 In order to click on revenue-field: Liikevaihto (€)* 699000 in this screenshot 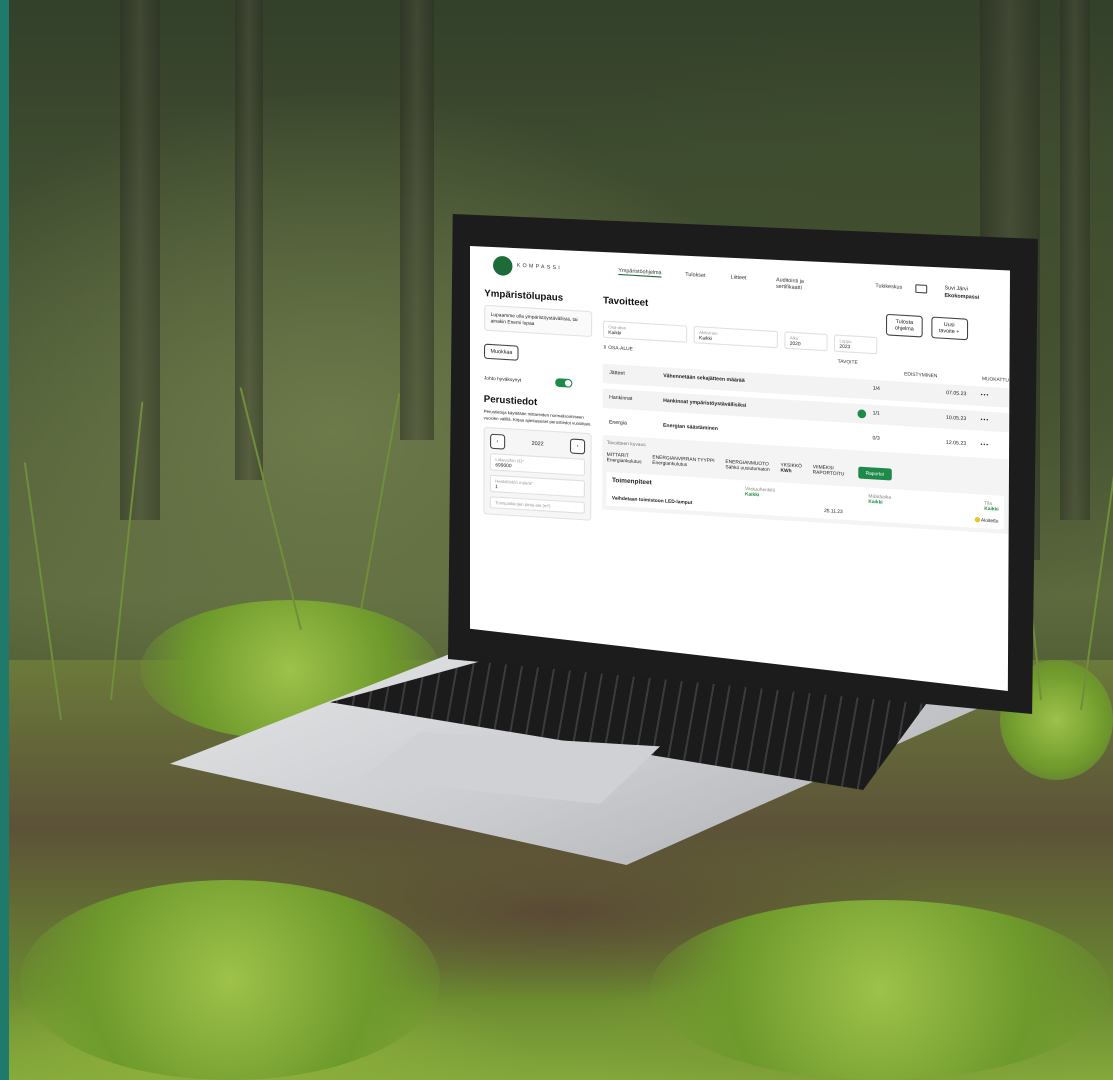, I will do `click(537, 465)`.